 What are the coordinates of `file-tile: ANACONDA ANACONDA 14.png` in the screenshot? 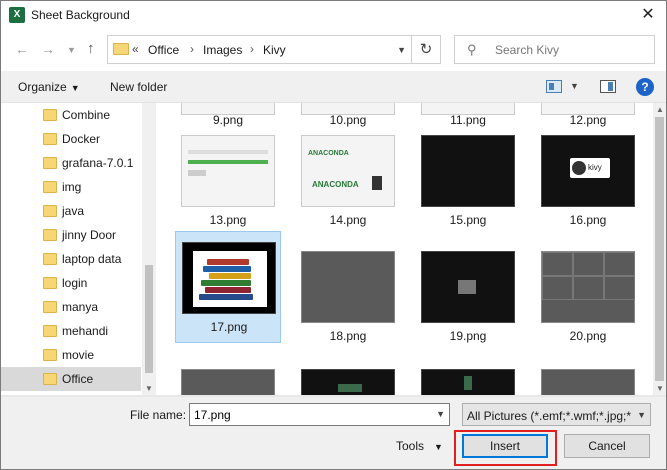 It's located at (348, 181).